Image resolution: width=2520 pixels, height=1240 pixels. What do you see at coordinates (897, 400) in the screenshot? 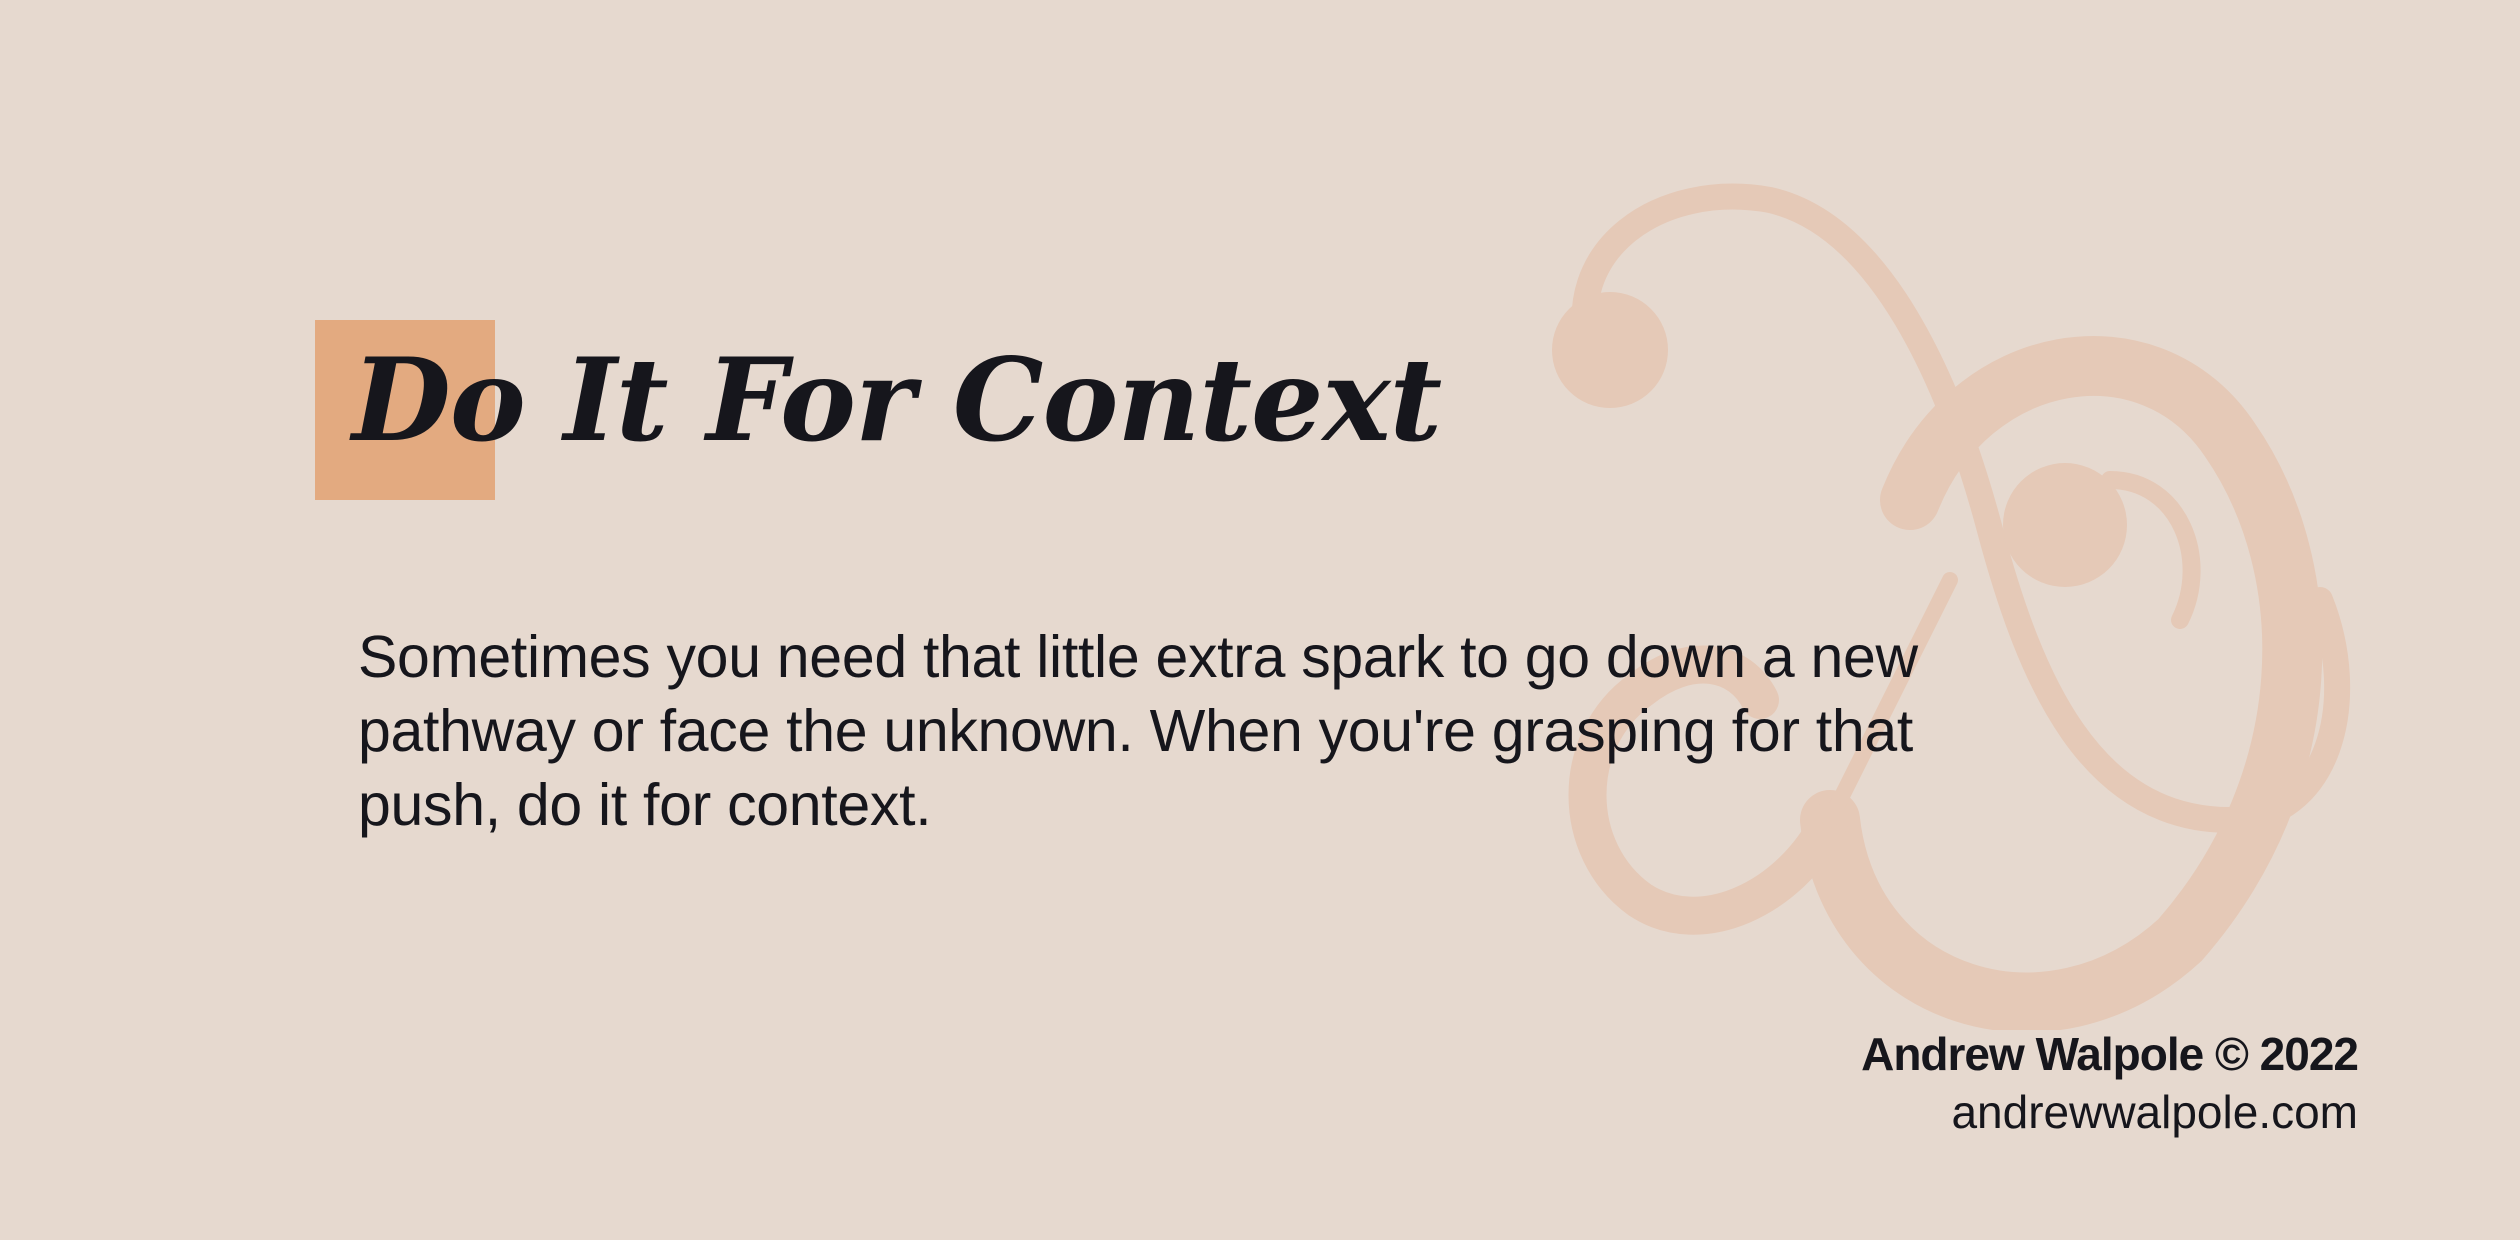
I see `page-title: Do It For Context` at bounding box center [897, 400].